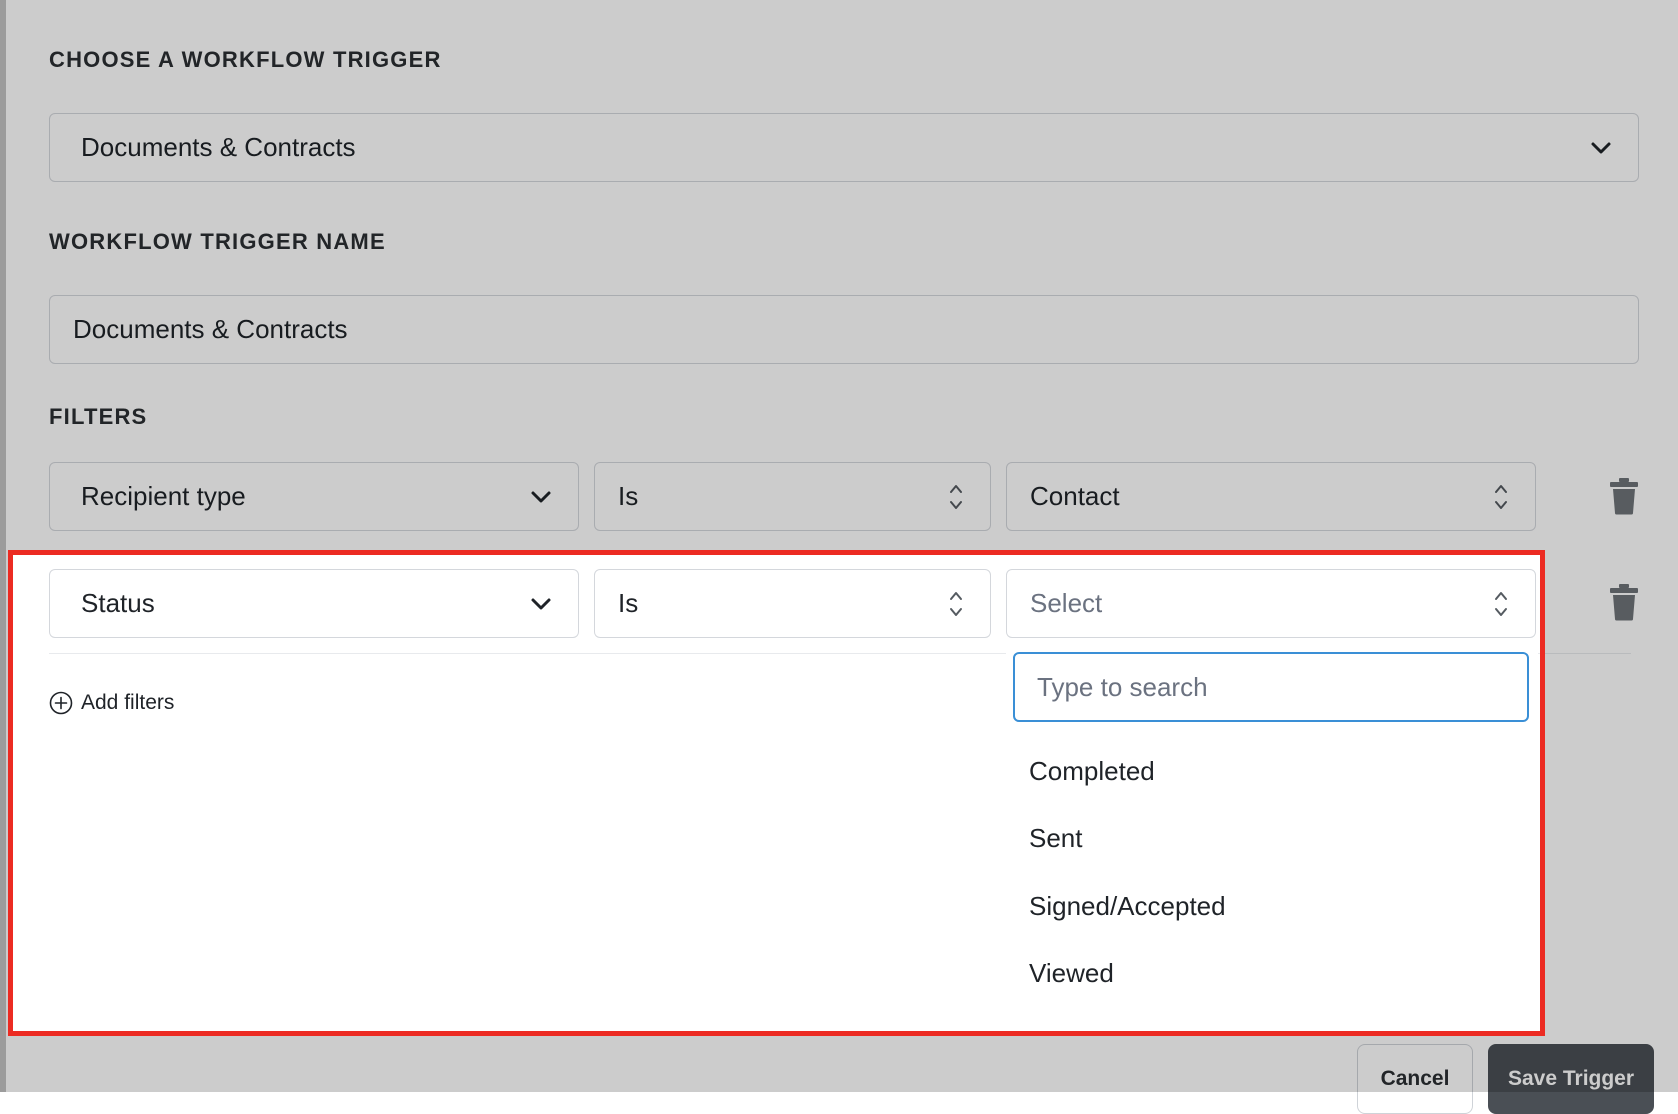 This screenshot has height=1114, width=1678. Describe the element at coordinates (61, 703) in the screenshot. I see `plus-circle-icon` at that location.